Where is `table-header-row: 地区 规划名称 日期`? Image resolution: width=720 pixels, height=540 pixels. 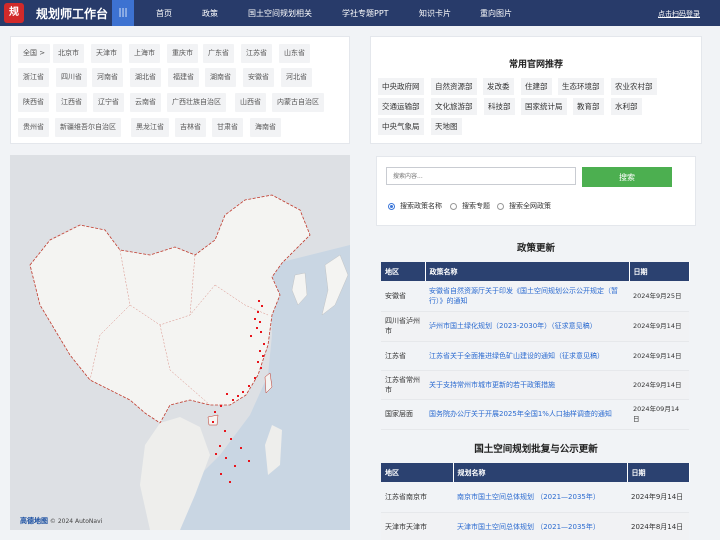 table-header-row: 地区 规划名称 日期 is located at coordinates (535, 472).